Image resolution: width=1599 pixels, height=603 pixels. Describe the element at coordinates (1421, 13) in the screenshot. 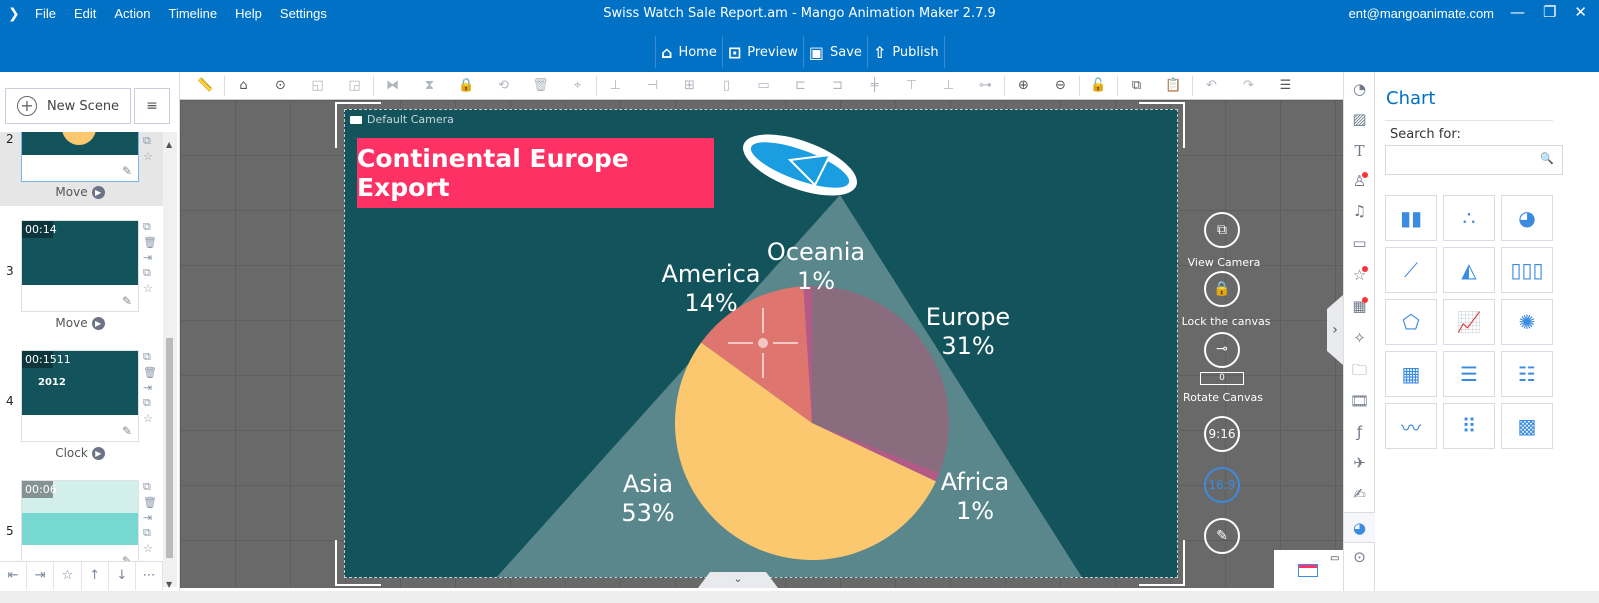

I see `user-email: ent@mangoanimate.com` at that location.